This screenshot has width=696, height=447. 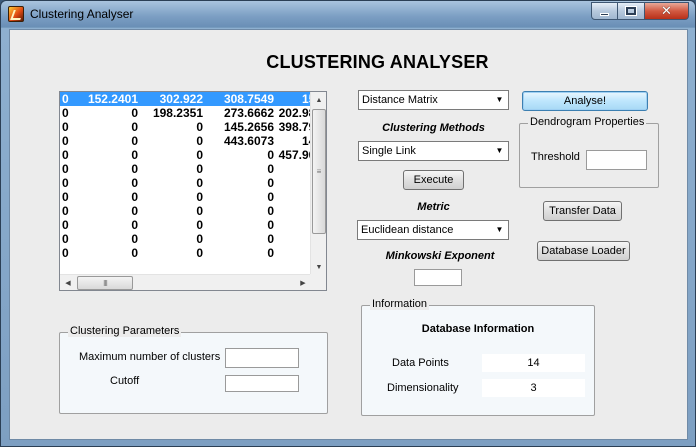 What do you see at coordinates (377, 62) in the screenshot?
I see `page-title: CLUSTERING ANALYSER` at bounding box center [377, 62].